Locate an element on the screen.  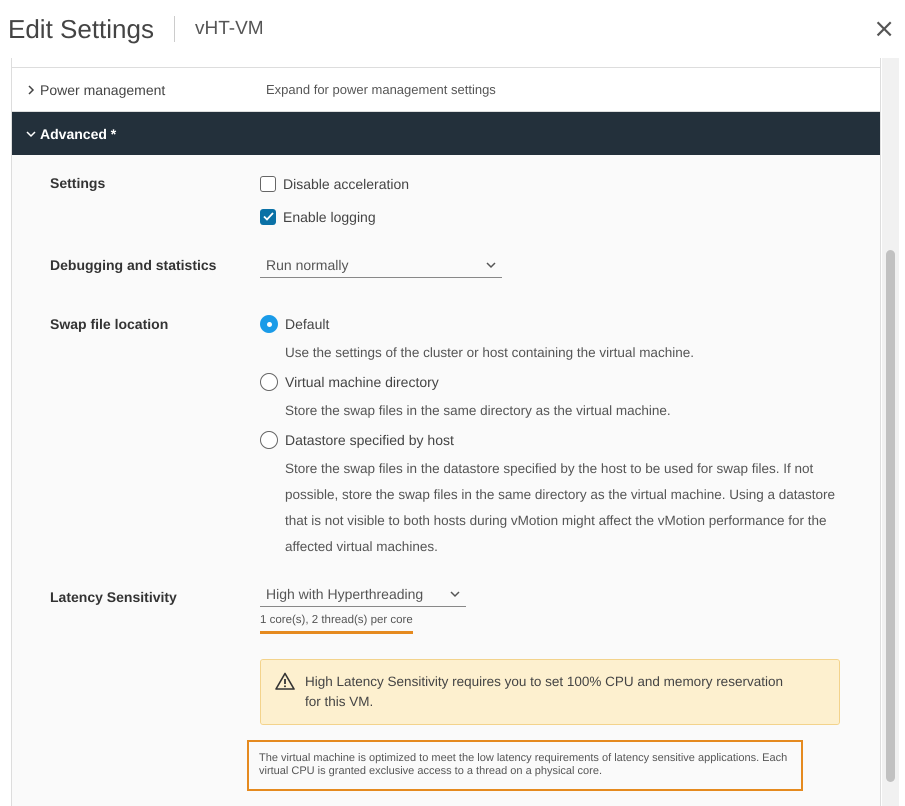
chevron-right-icon is located at coordinates (31, 89).